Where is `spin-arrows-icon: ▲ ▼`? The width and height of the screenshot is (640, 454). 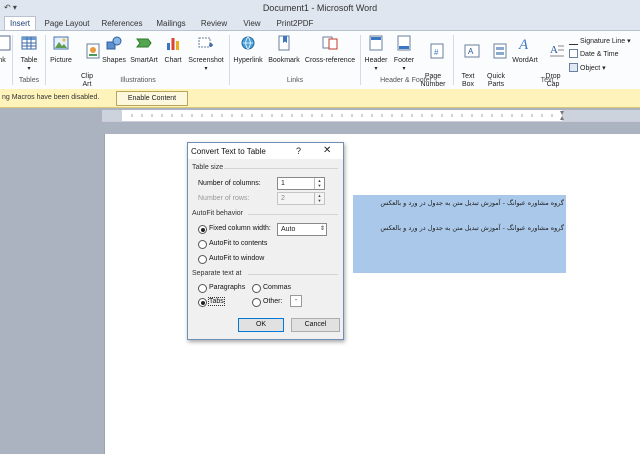
spin-arrows-icon: ▲ ▼ is located at coordinates (319, 183).